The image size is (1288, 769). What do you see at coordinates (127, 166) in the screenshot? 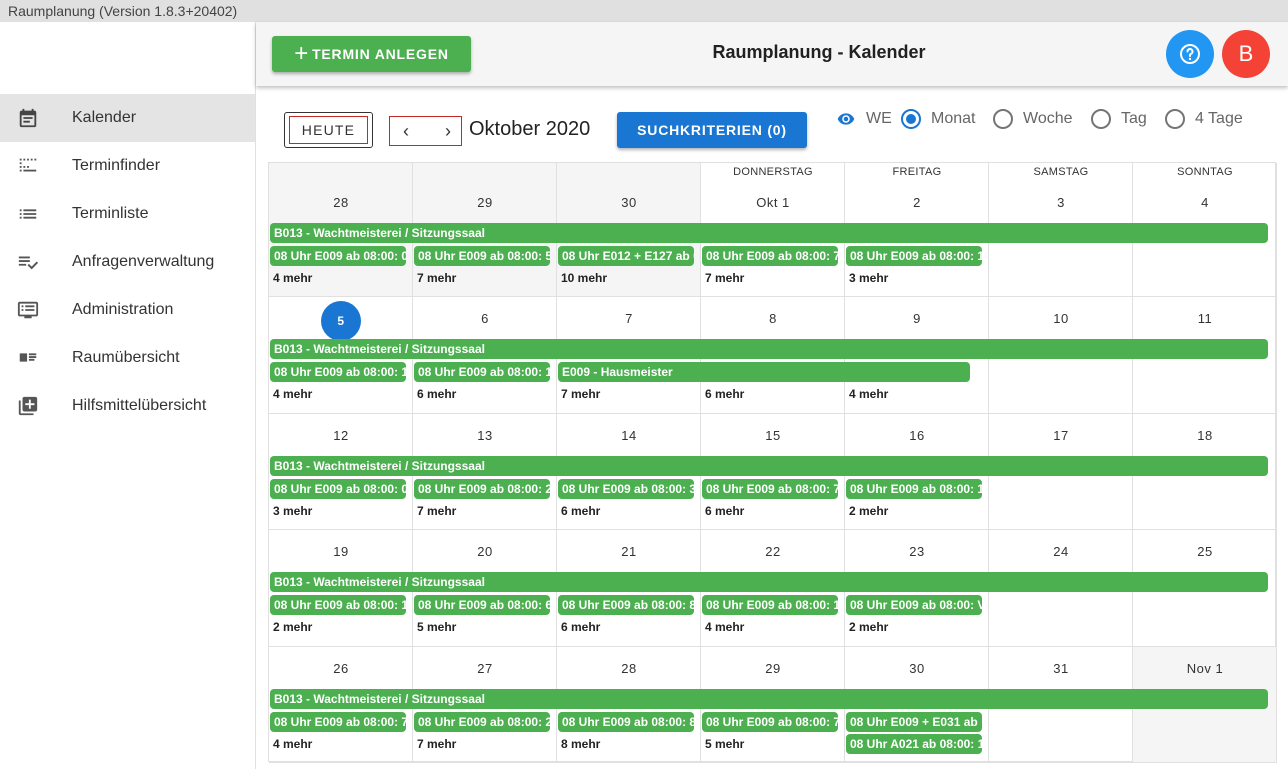
I see `sidebar-item-terminfinder: Terminfinder` at bounding box center [127, 166].